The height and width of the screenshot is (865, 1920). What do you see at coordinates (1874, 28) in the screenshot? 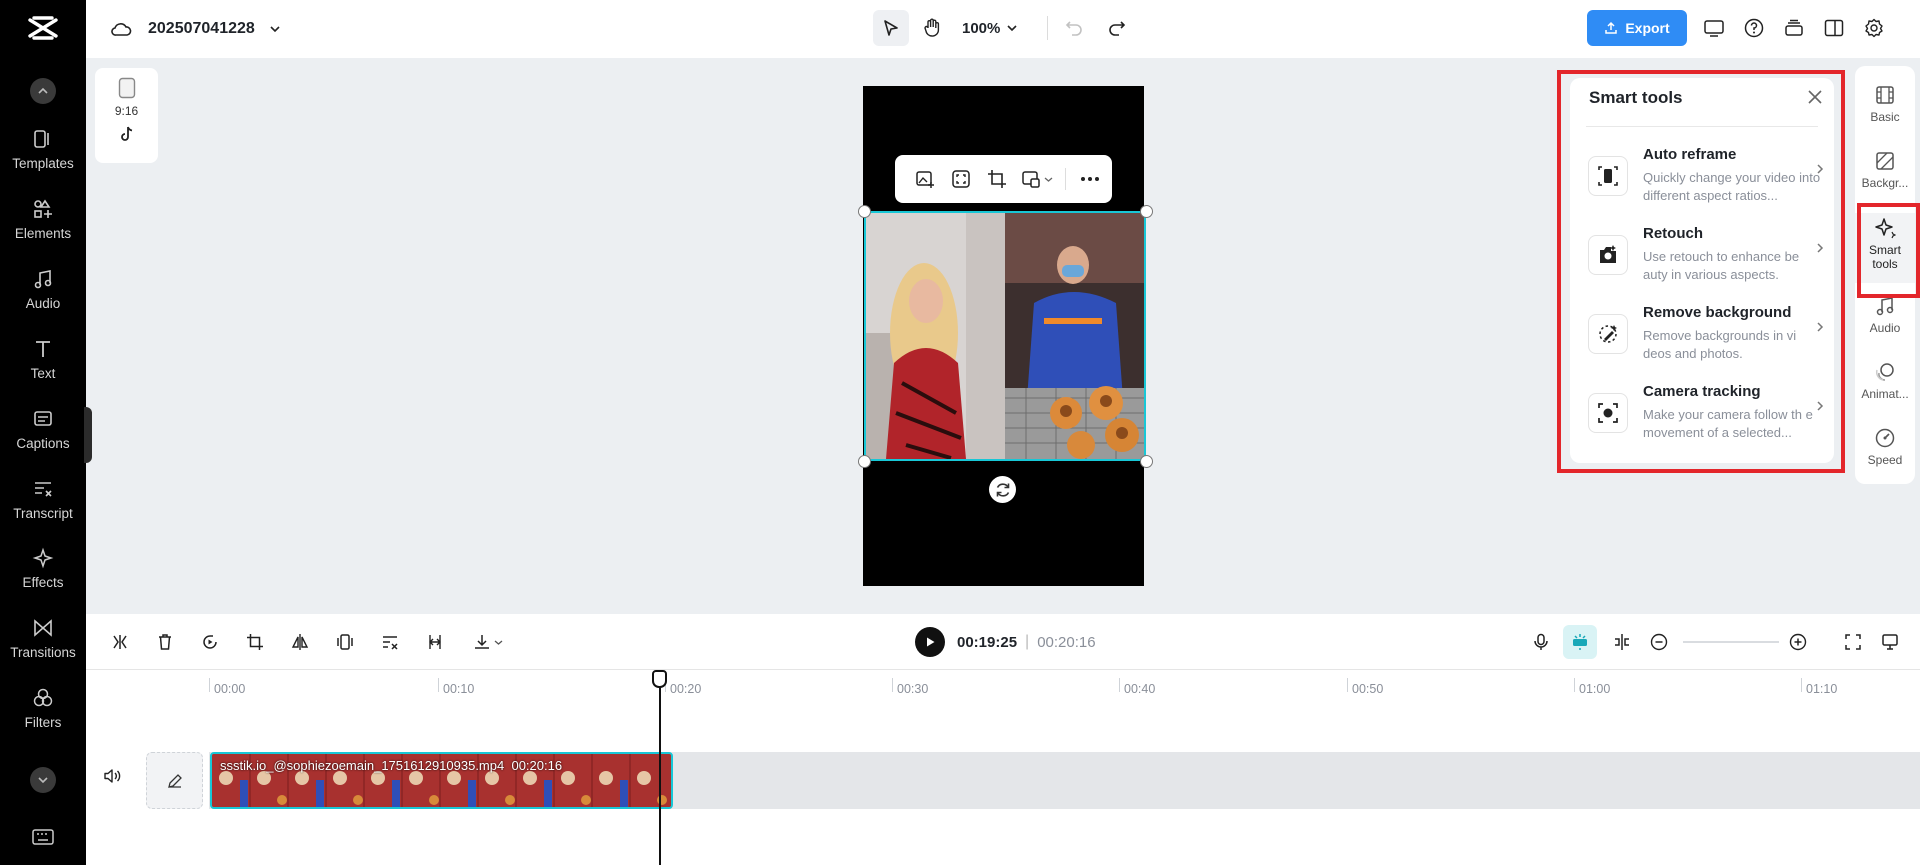
I see `settings-button` at bounding box center [1874, 28].